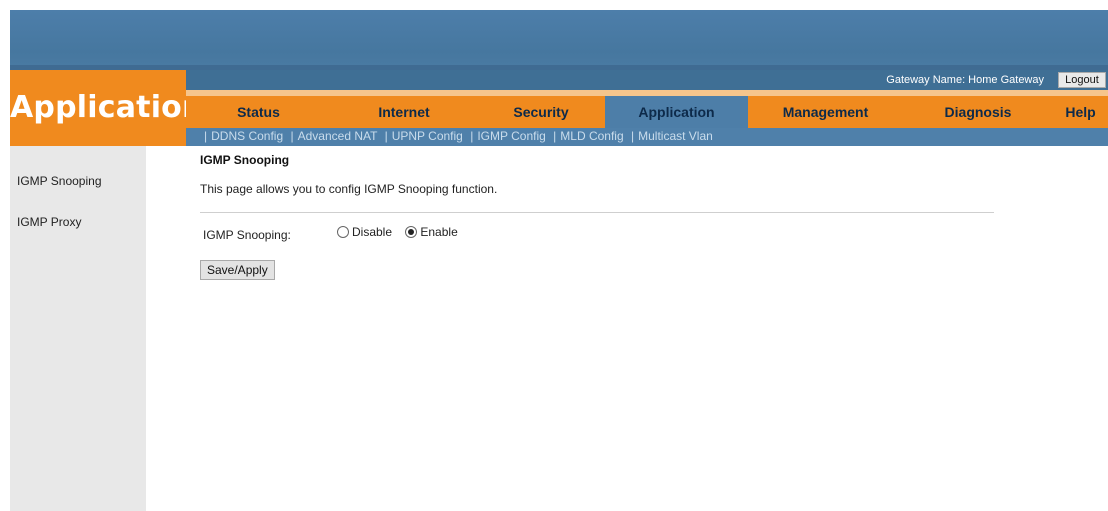 Image resolution: width=1108 pixels, height=511 pixels. I want to click on brand-panel: Application, so click(107, 108).